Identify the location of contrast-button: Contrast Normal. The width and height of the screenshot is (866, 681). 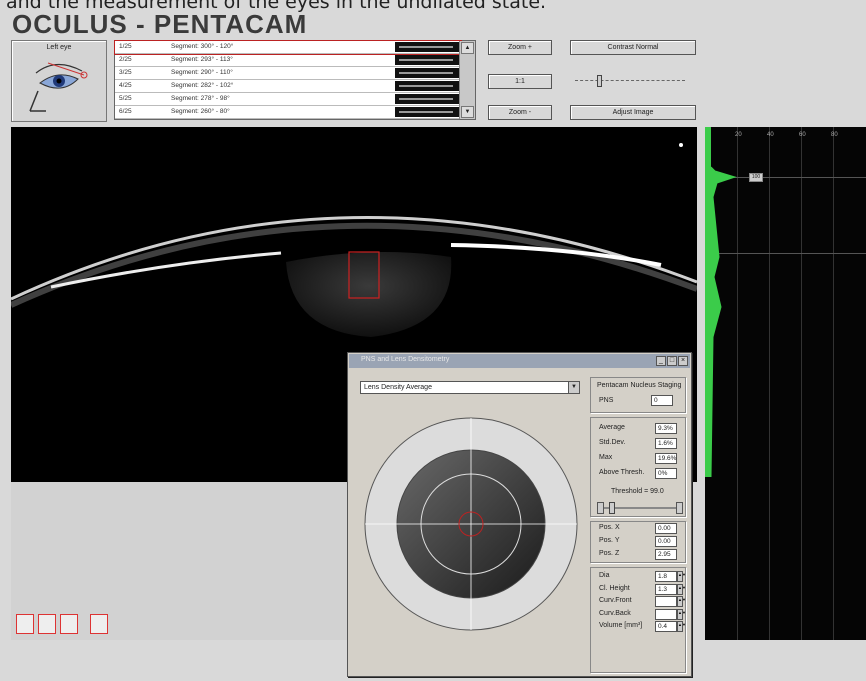
(633, 47).